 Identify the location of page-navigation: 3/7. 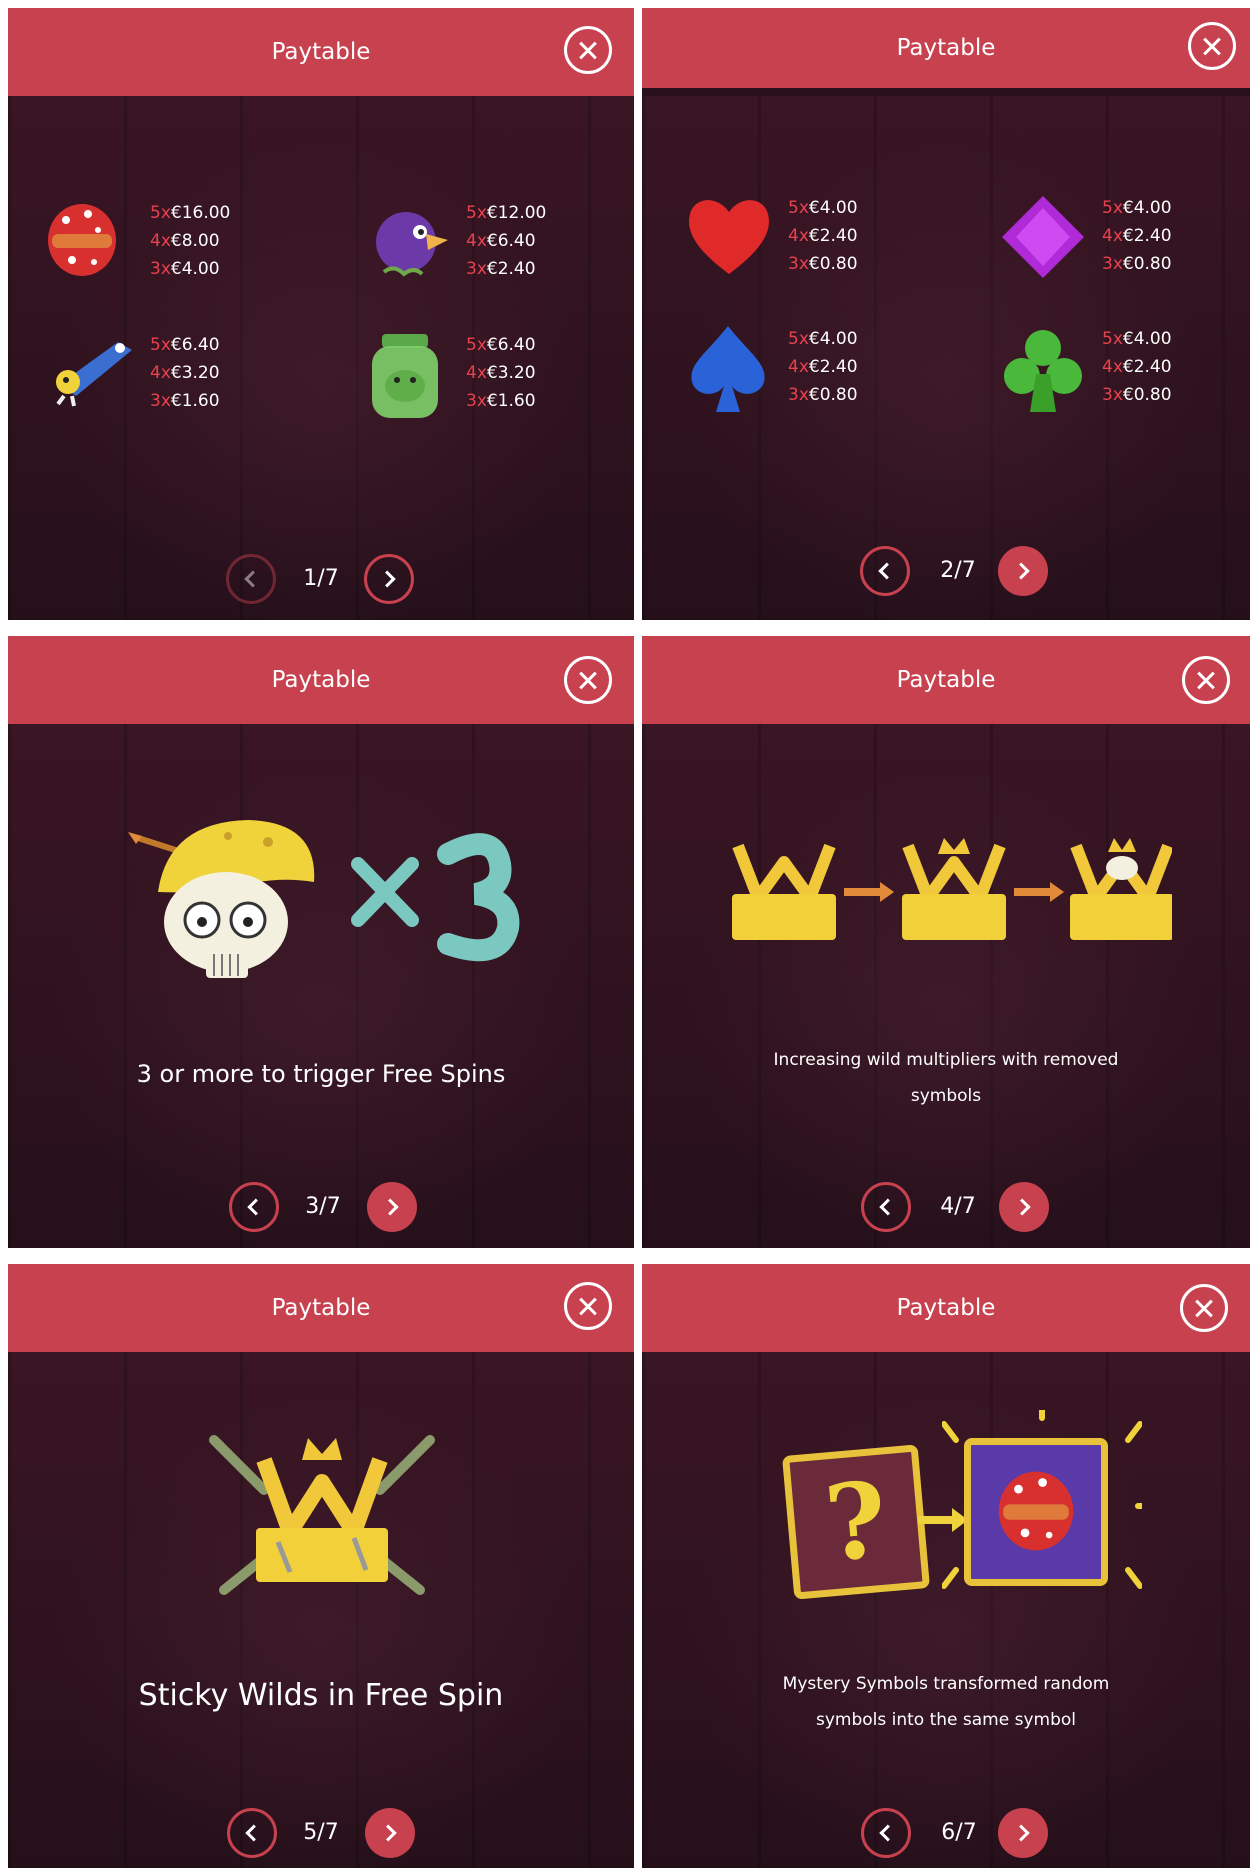
(321, 1207).